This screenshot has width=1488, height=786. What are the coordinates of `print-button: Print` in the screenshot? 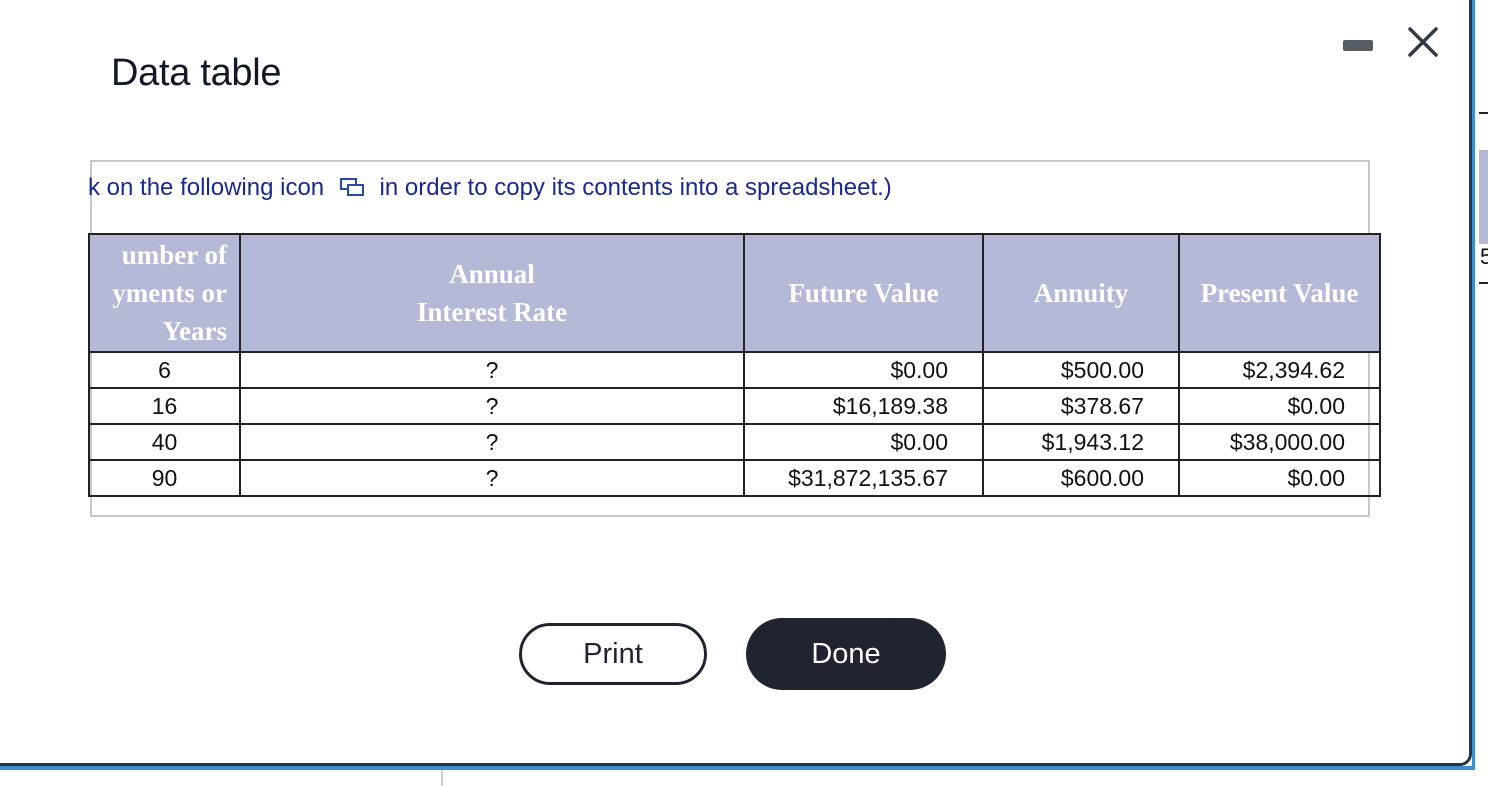 It's located at (613, 654).